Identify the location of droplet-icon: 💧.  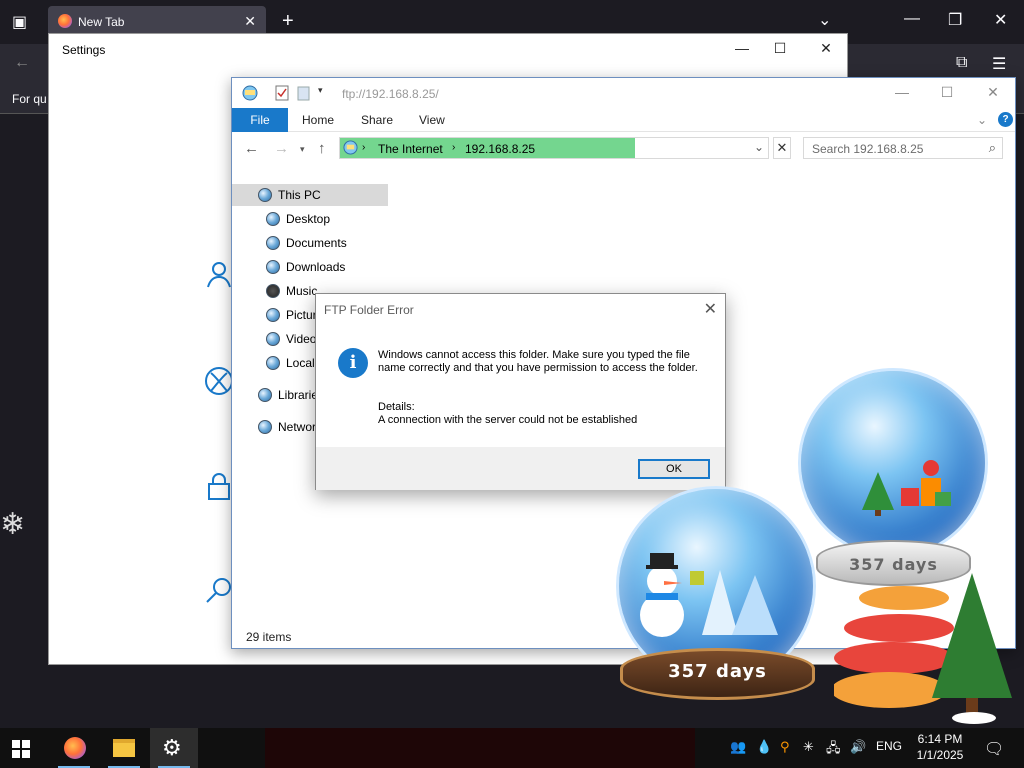
(764, 747).